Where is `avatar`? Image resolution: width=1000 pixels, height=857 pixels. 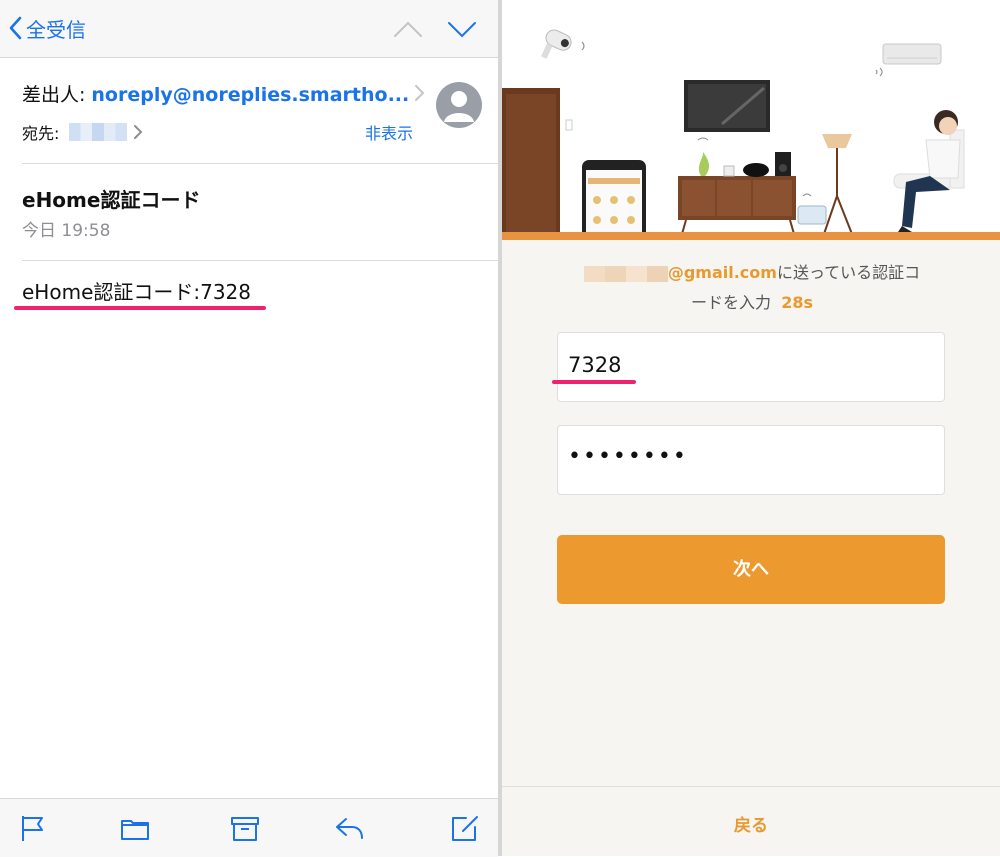
avatar is located at coordinates (459, 105).